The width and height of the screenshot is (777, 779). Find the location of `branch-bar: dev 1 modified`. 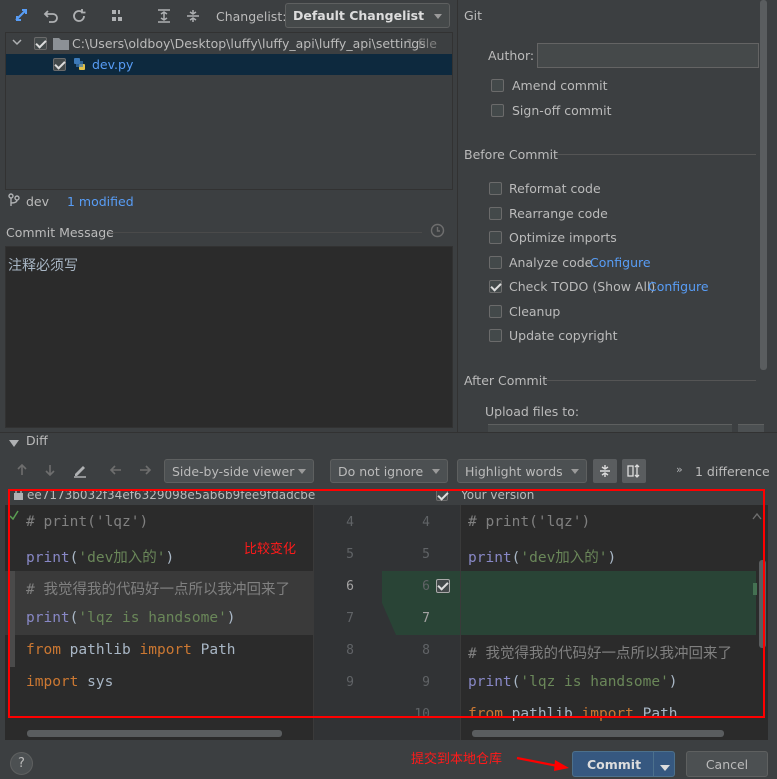

branch-bar: dev 1 modified is located at coordinates (229, 201).